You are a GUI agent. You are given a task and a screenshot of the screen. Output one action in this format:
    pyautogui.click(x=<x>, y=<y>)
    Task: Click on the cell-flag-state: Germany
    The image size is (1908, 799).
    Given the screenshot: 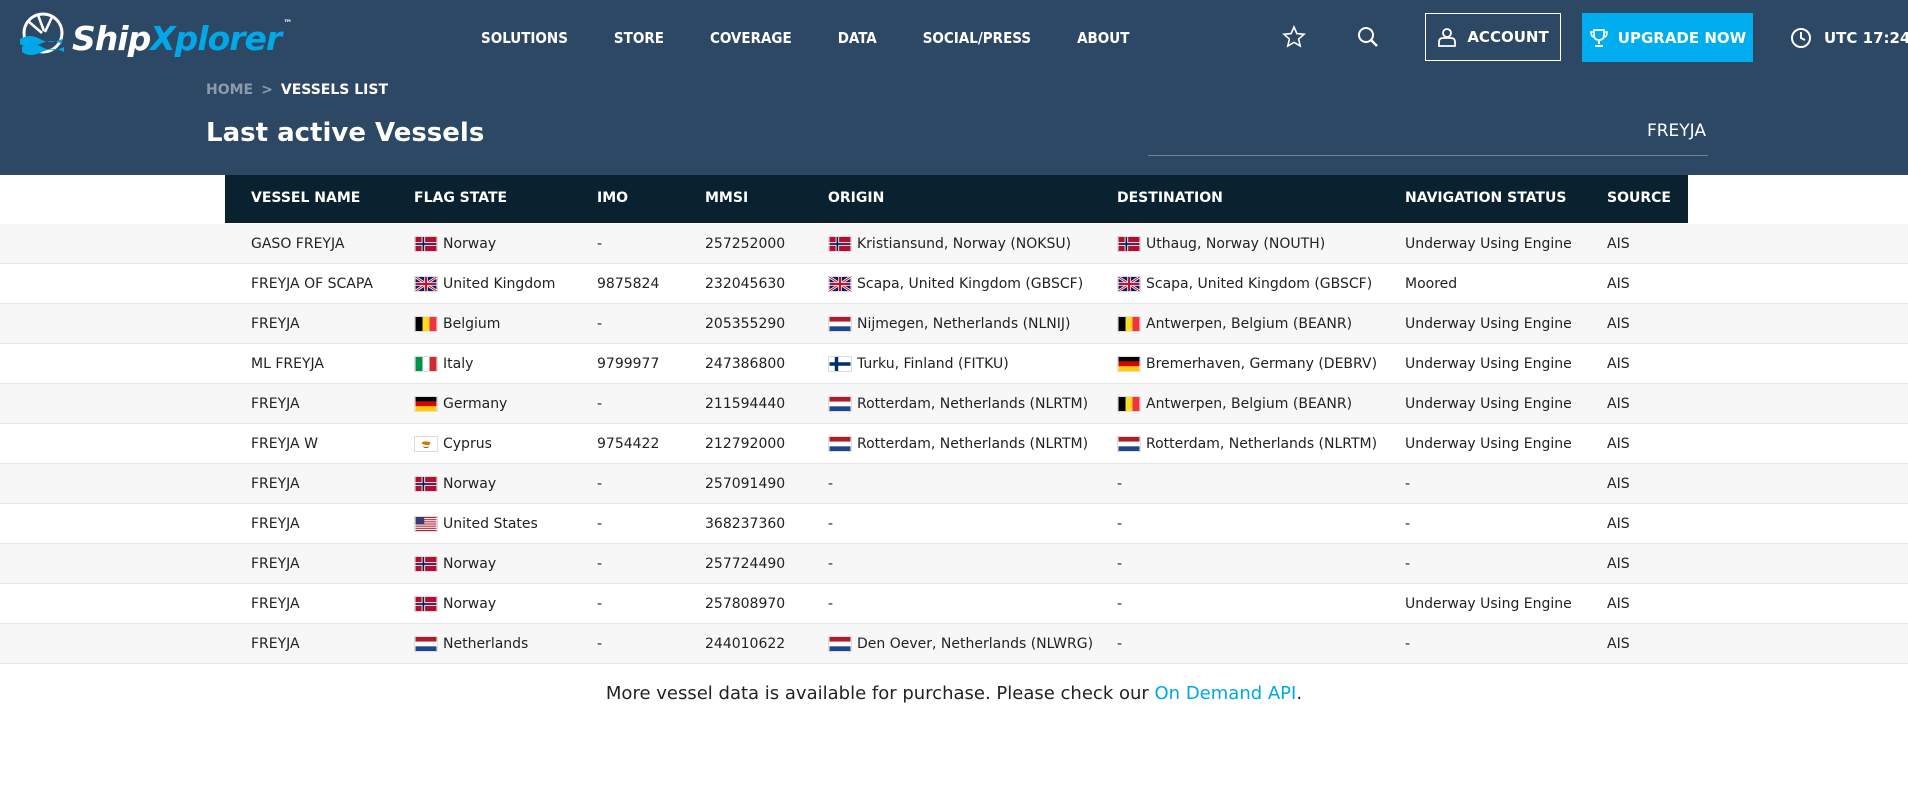 What is the action you would take?
    pyautogui.click(x=460, y=404)
    